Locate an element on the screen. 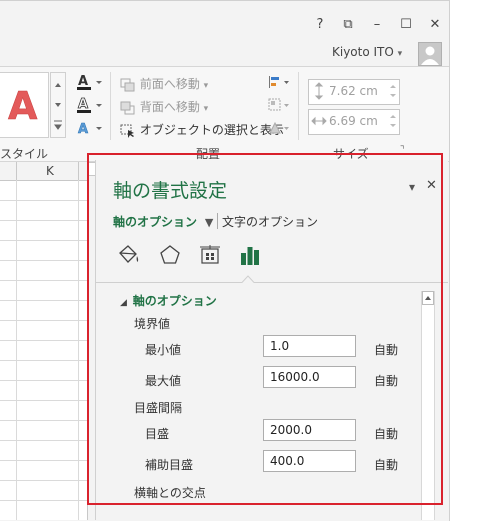 The image size is (485, 521). user-silhouette-icon is located at coordinates (430, 55).